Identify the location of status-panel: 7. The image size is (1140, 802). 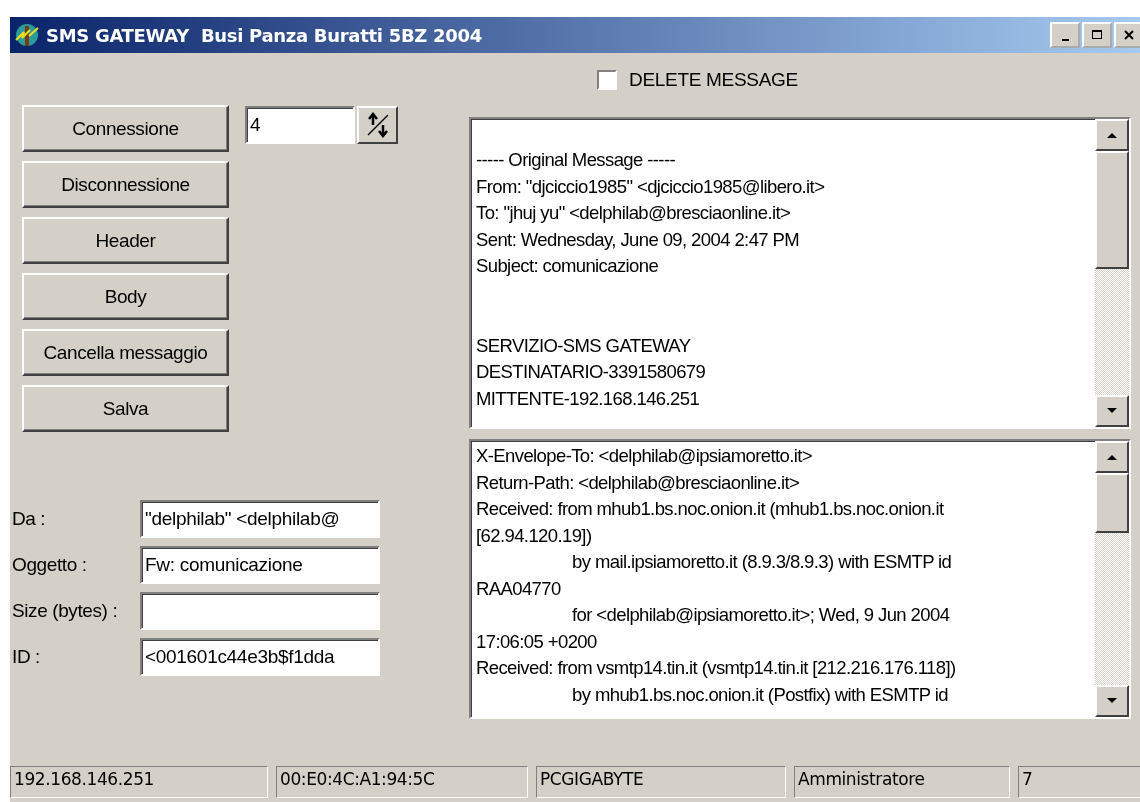
(1079, 782).